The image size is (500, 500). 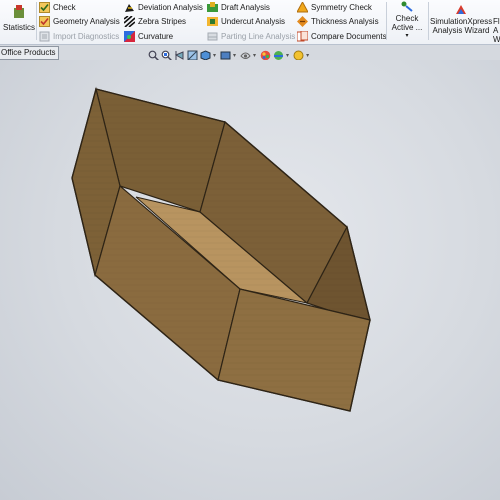 I want to click on draft-analysis-icon, so click(x=212, y=6).